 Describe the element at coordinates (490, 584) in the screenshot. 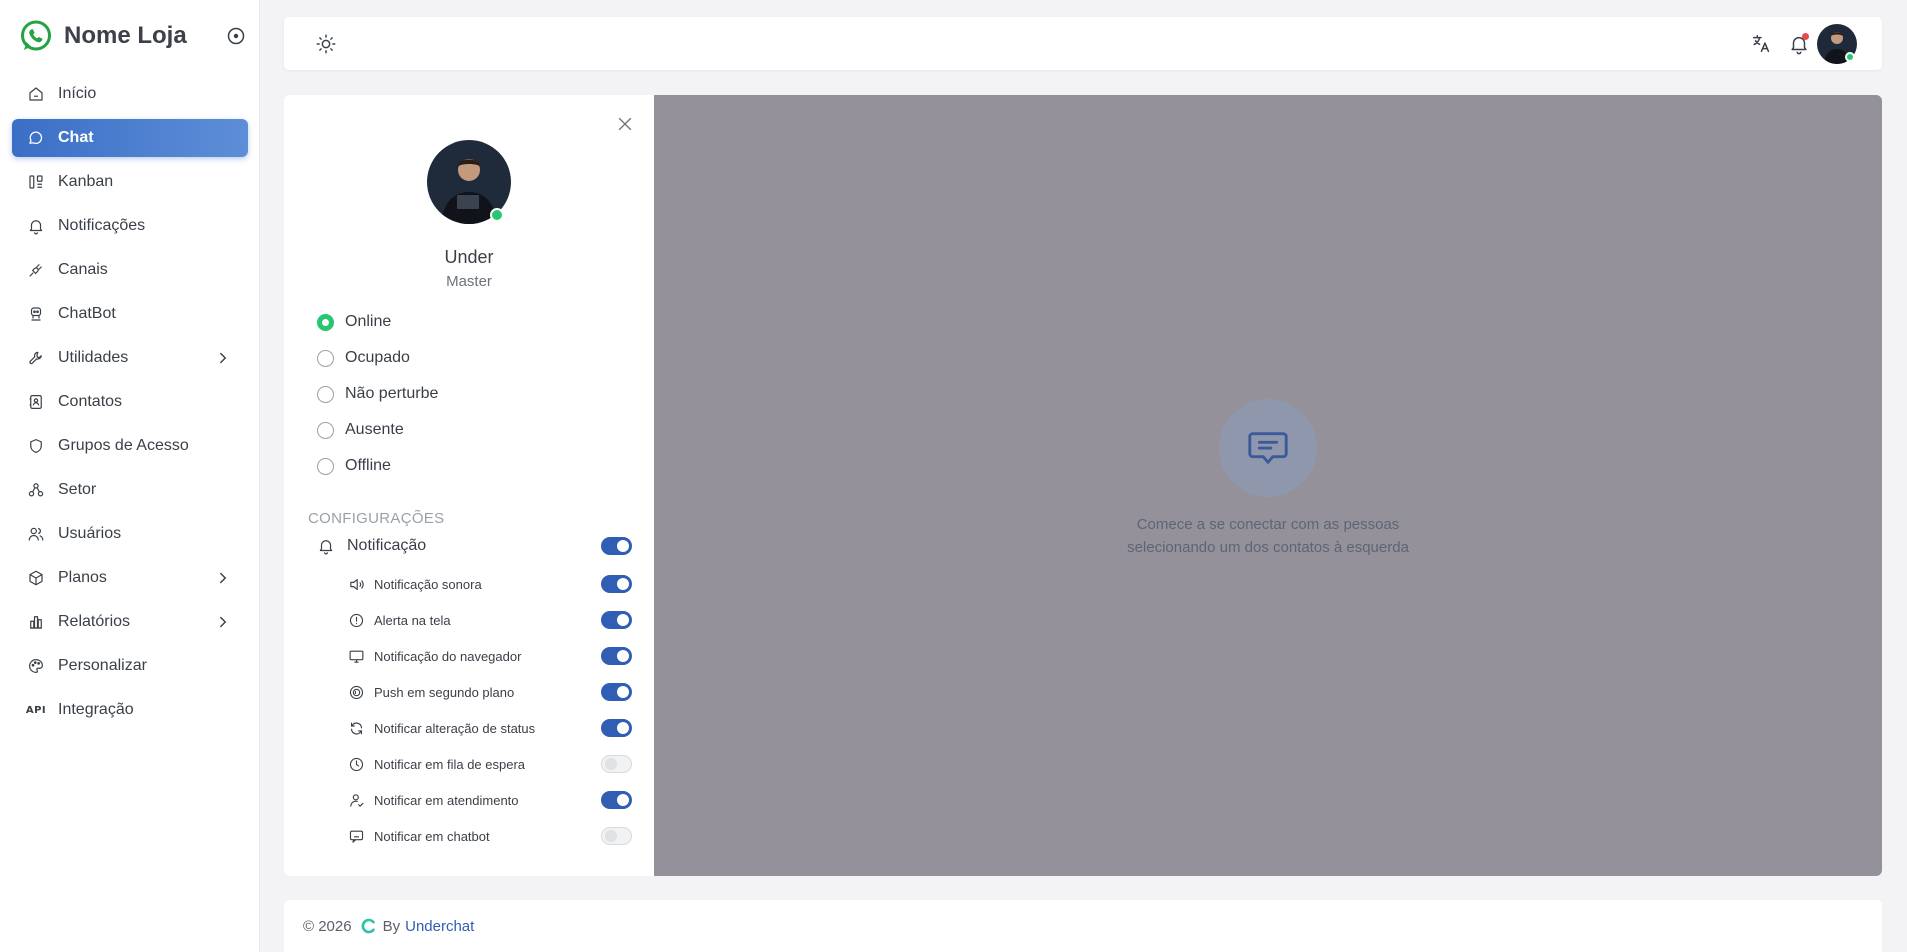

I see `option-notificacao-sonora: Notificação sonora` at that location.